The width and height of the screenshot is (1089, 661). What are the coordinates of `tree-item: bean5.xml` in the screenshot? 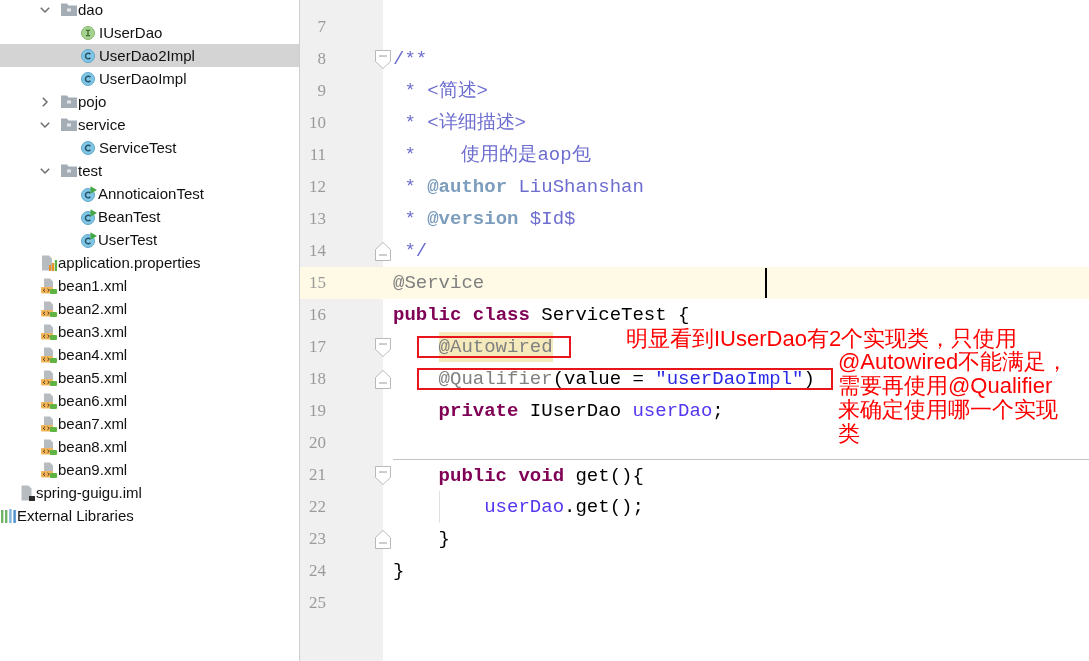 It's located at (84, 377).